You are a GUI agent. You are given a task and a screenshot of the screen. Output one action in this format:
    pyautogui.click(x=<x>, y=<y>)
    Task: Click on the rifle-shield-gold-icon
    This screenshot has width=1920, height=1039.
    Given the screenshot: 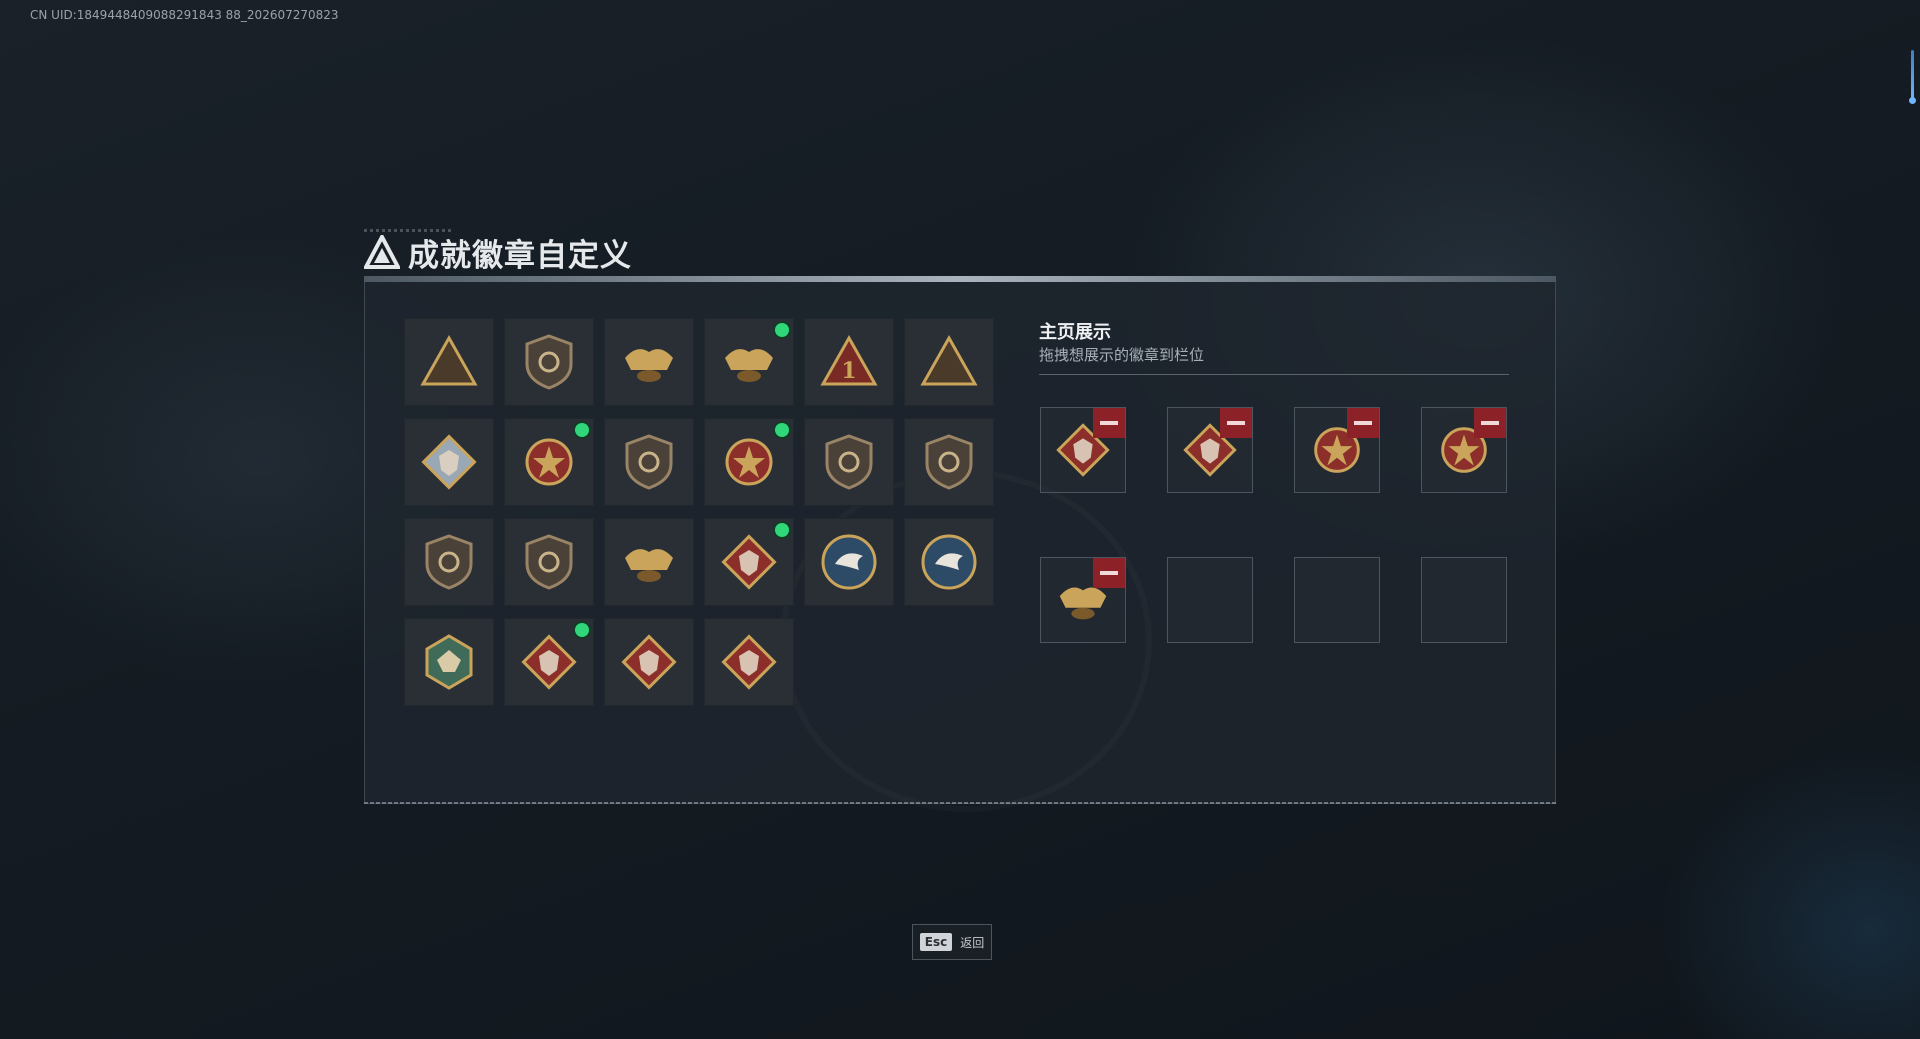 What is the action you would take?
    pyautogui.click(x=549, y=562)
    